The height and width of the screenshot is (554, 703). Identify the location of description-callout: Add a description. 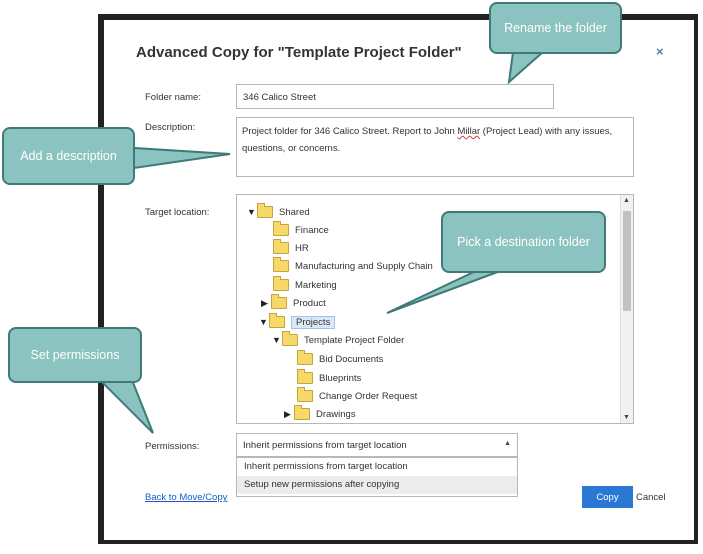
(68, 156).